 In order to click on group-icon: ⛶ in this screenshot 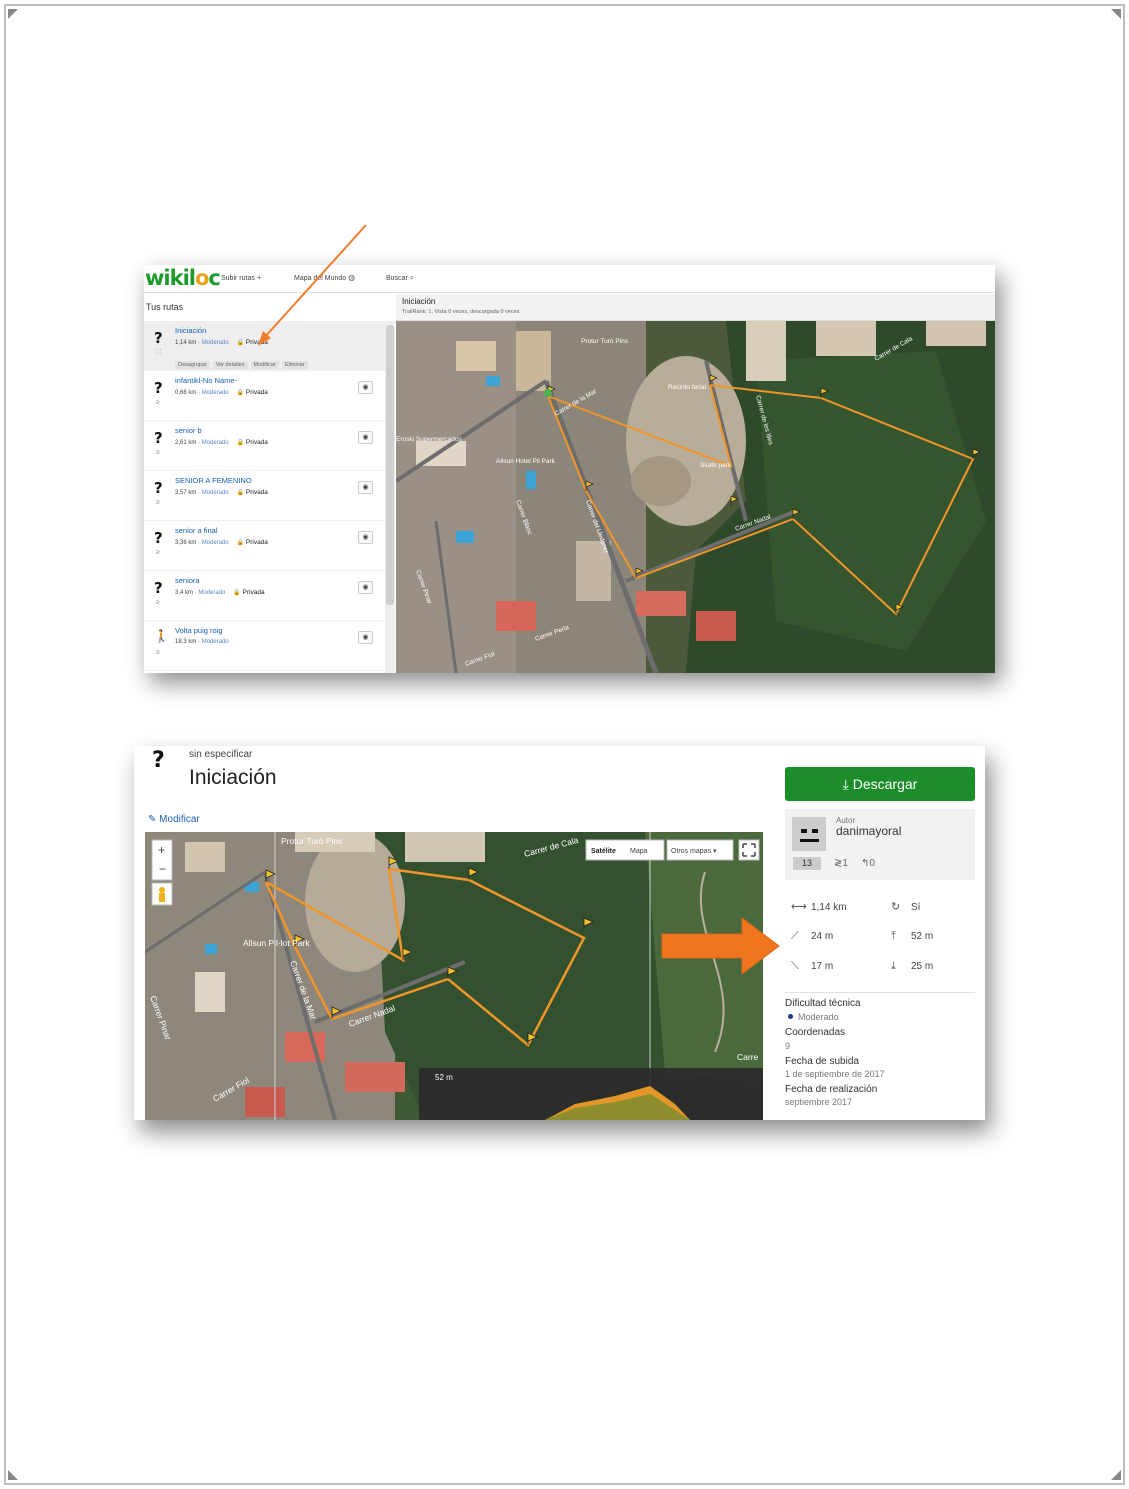, I will do `click(158, 352)`.